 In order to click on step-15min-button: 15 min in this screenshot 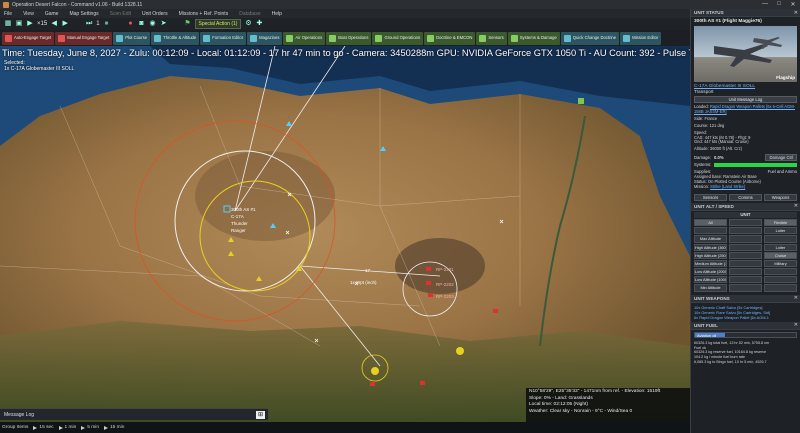, I will do `click(114, 427)`.